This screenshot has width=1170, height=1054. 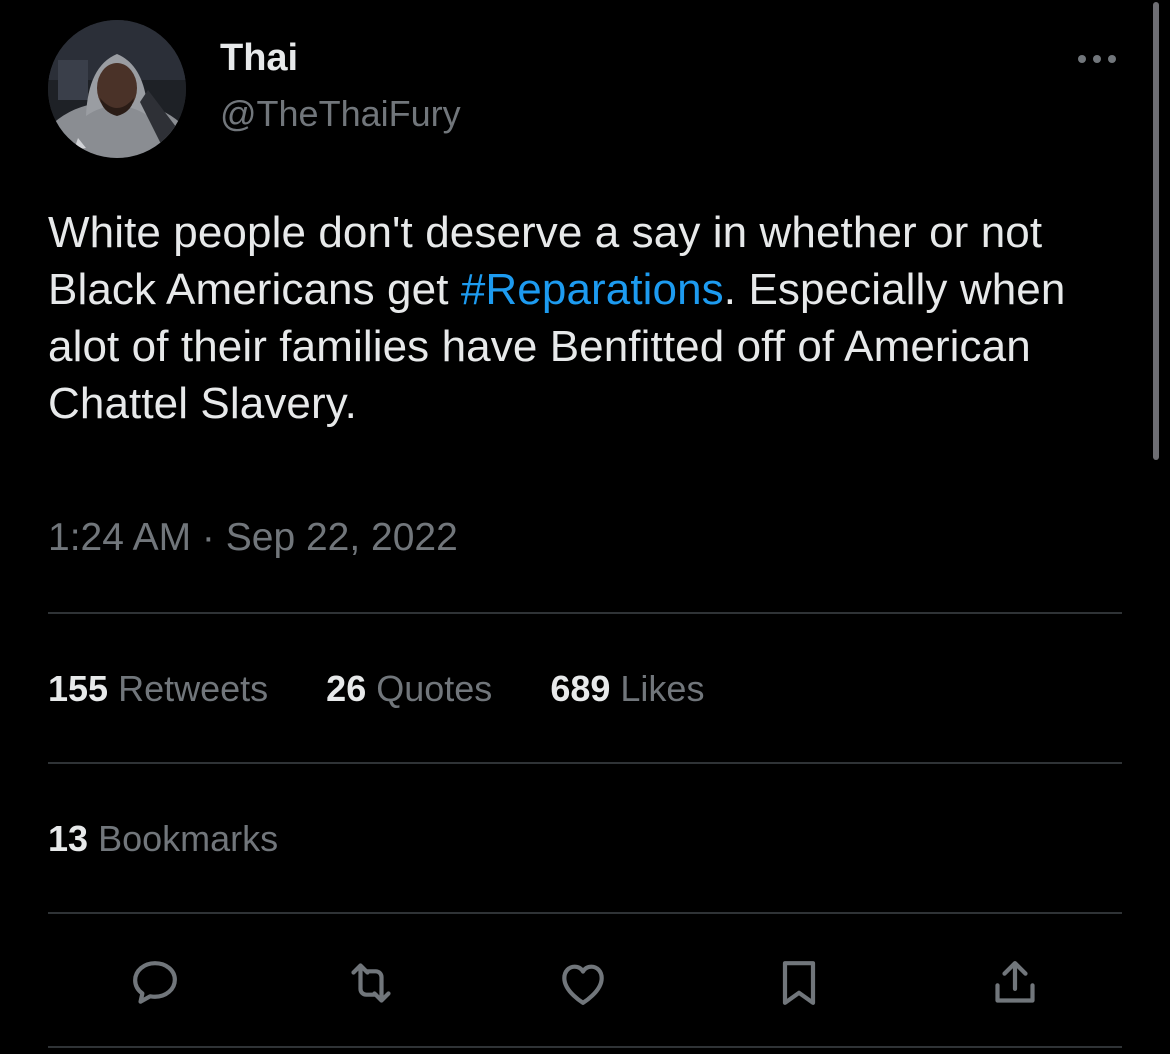 I want to click on retweets-label: Retweets, so click(x=193, y=688).